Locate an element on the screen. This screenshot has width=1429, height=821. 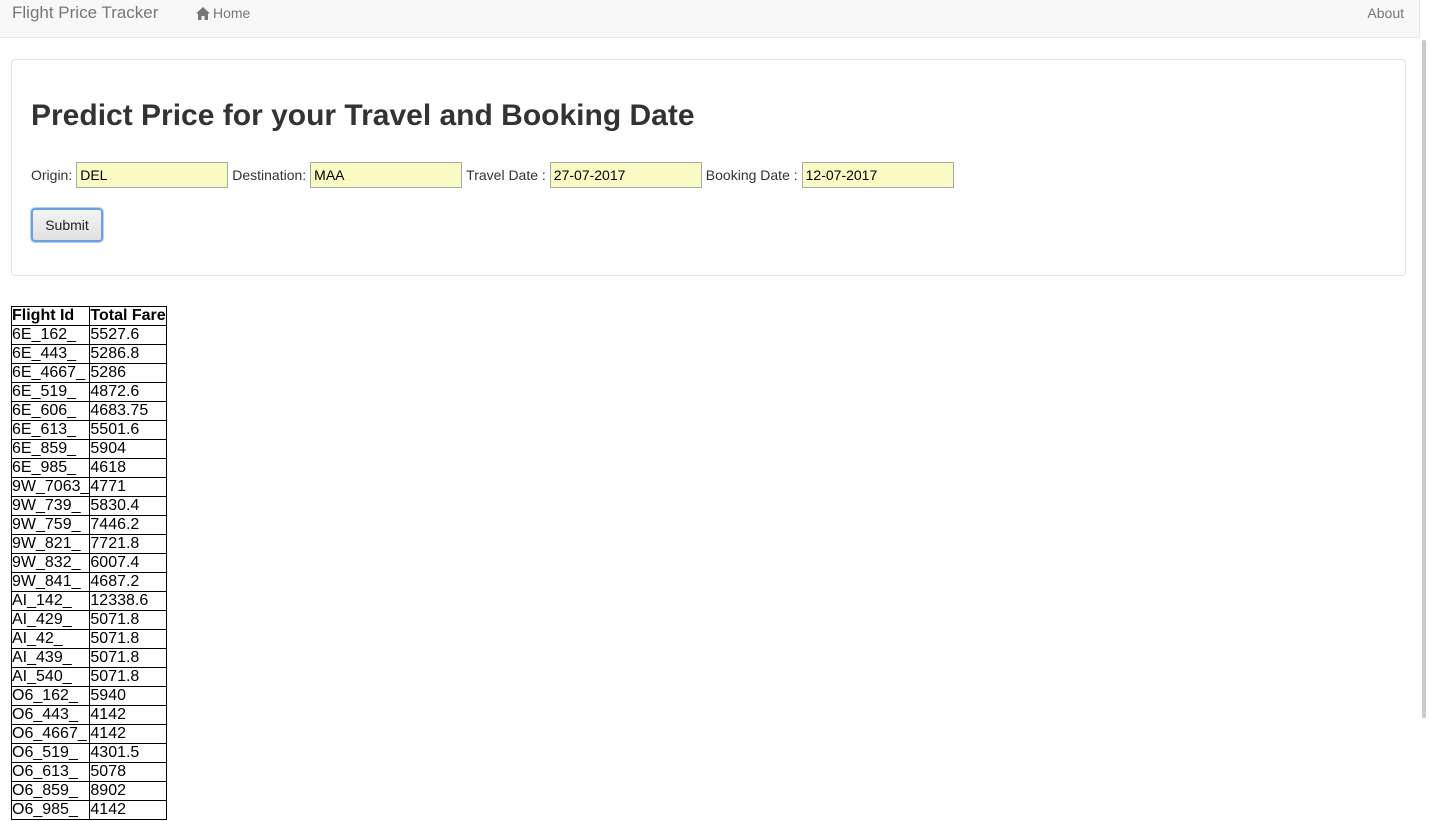
nav-home-link: Home is located at coordinates (223, 13).